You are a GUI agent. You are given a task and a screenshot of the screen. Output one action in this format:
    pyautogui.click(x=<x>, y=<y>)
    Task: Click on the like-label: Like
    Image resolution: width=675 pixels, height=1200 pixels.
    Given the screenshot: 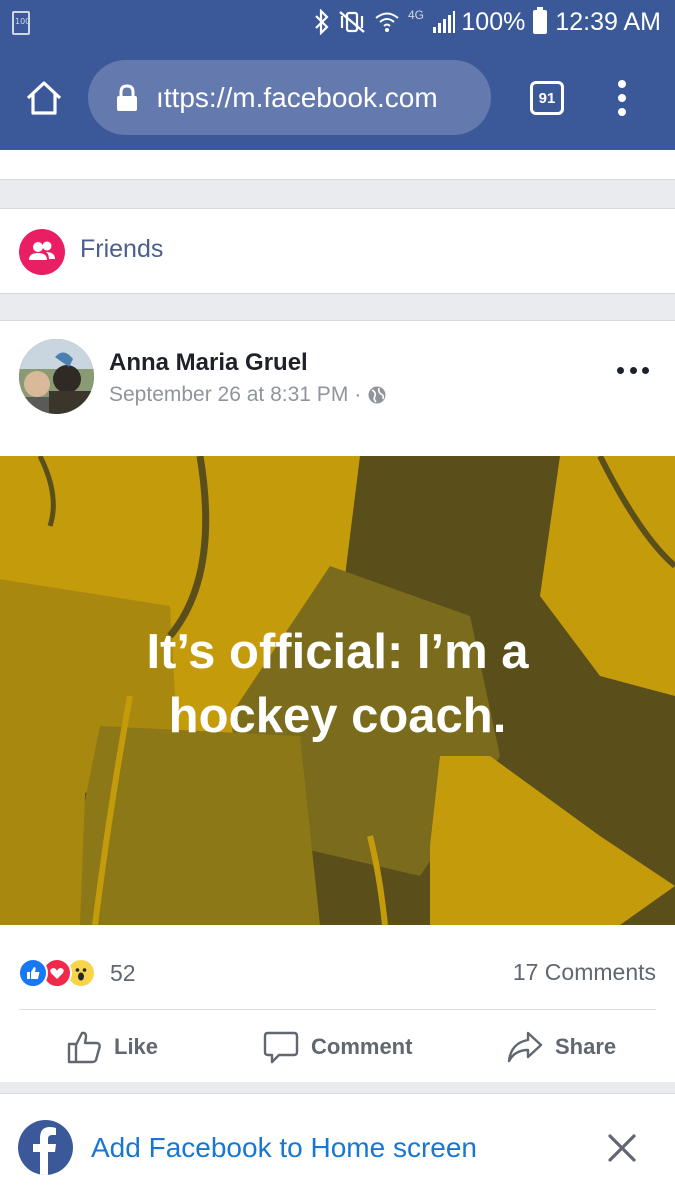 What is the action you would take?
    pyautogui.click(x=136, y=1046)
    